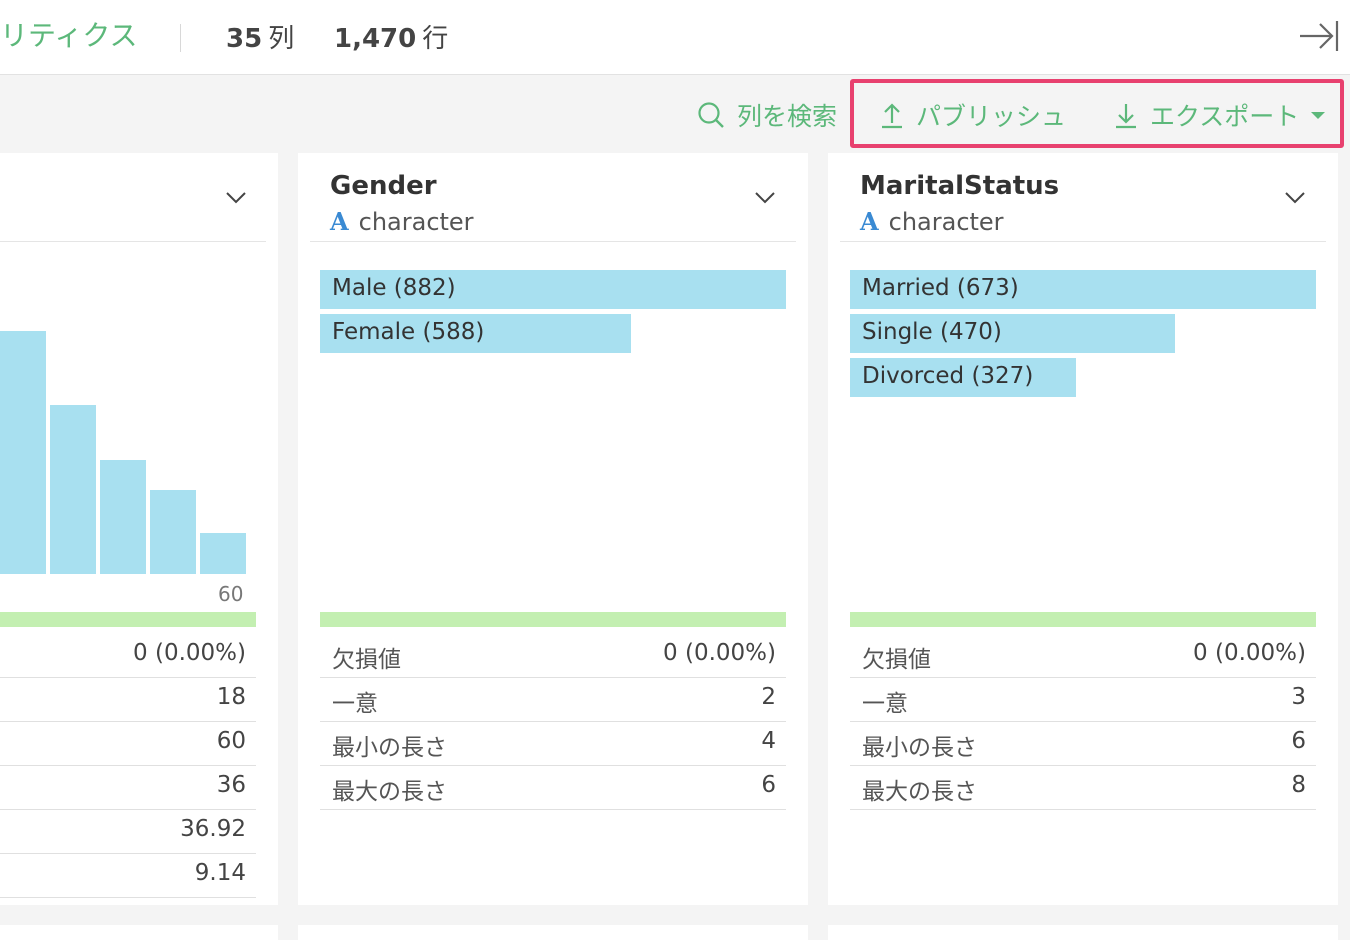 The width and height of the screenshot is (1350, 940). I want to click on stat-value: 9.14, so click(220, 873).